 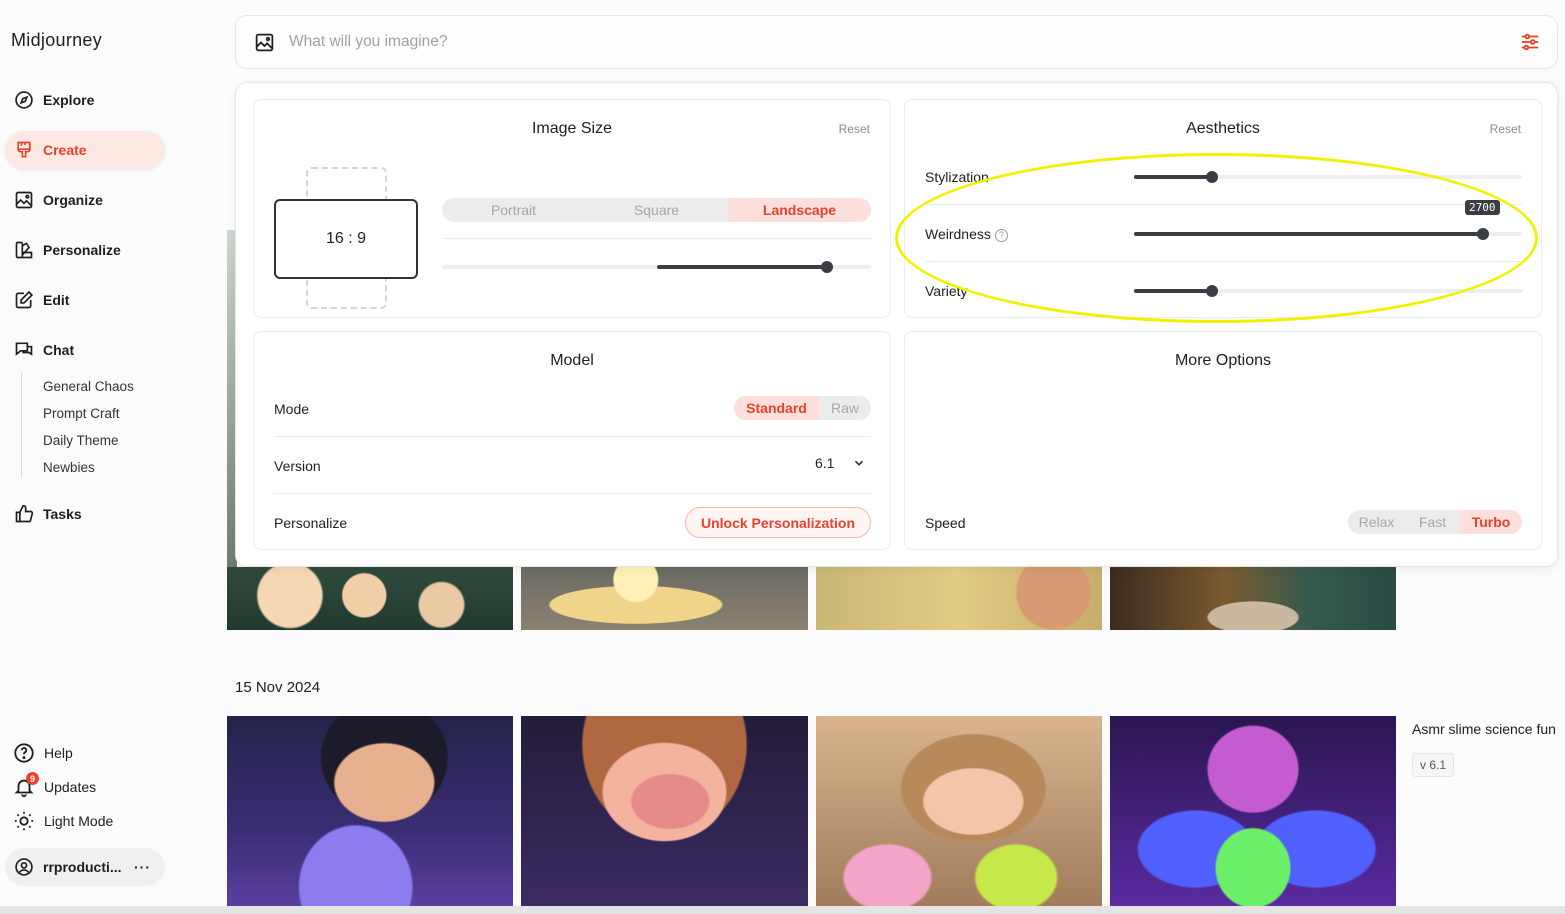 What do you see at coordinates (1376, 522) in the screenshot?
I see `speed-relax-option: Relax` at bounding box center [1376, 522].